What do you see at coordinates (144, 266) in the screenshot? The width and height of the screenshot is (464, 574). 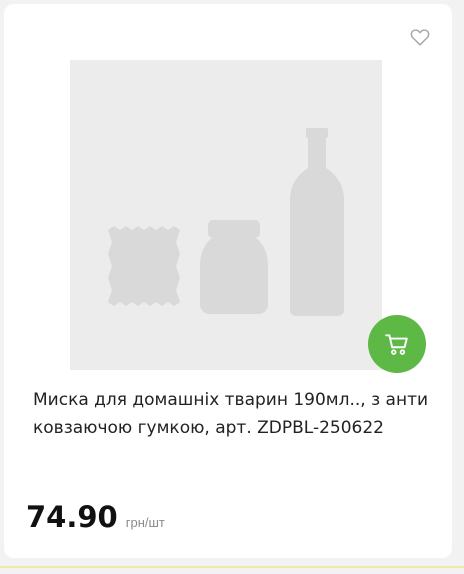 I see `placeholder-bag-shape` at bounding box center [144, 266].